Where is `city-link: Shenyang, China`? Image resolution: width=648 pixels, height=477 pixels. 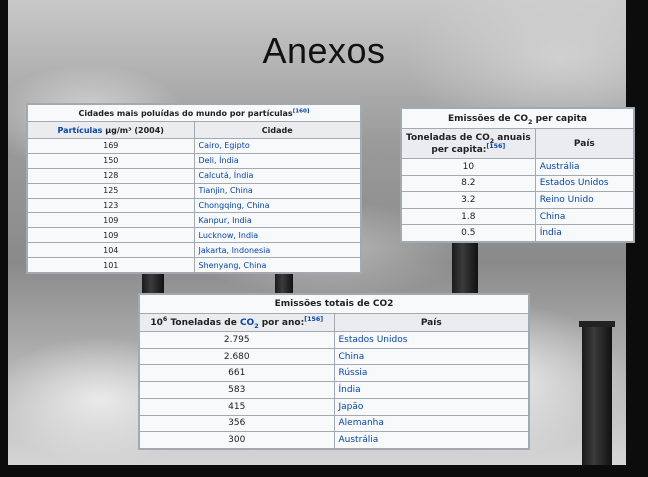
city-link: Shenyang, China is located at coordinates (277, 265).